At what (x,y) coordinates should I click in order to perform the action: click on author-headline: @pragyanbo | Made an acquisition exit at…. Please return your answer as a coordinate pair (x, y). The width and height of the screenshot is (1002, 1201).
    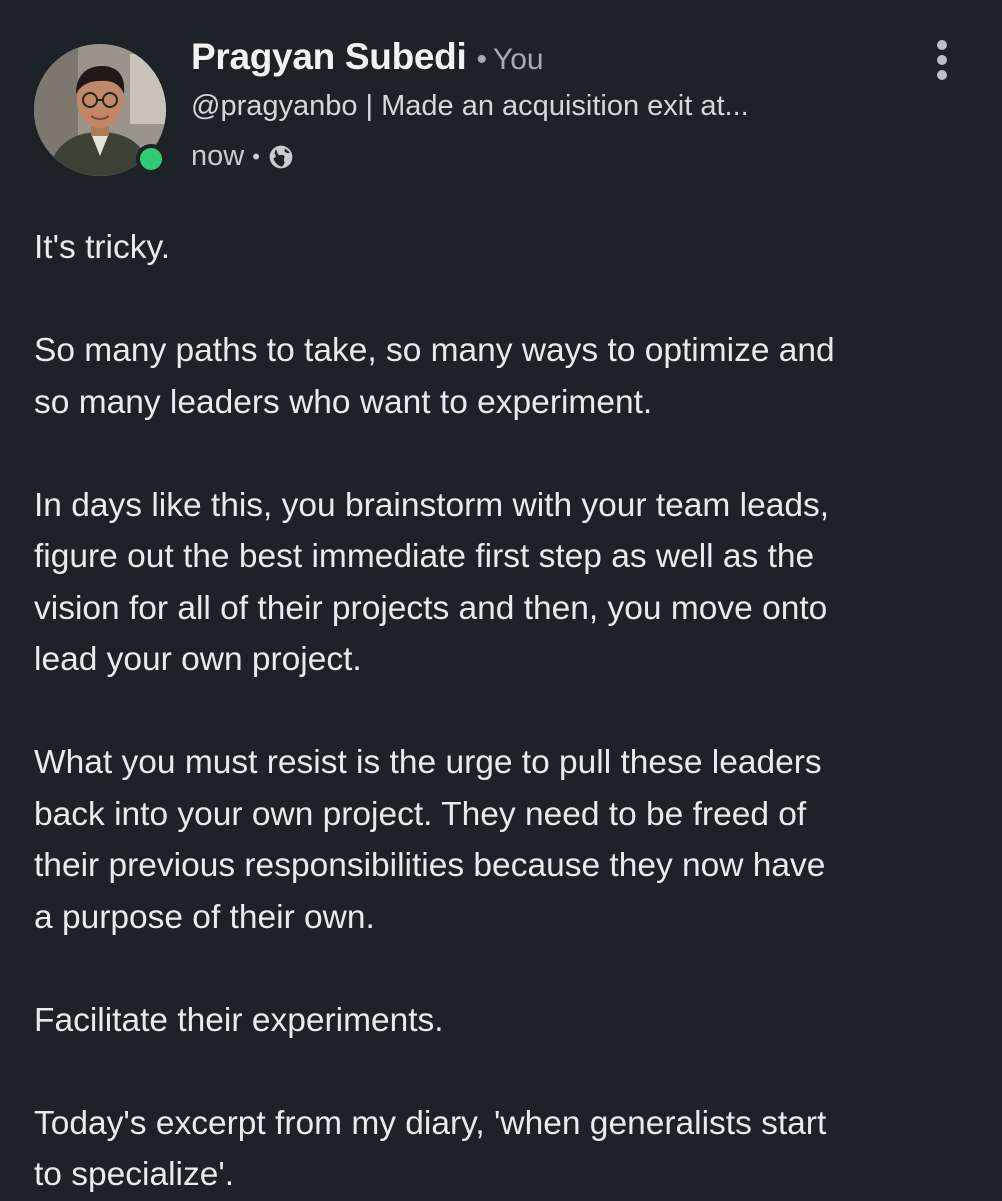
    Looking at the image, I should click on (470, 106).